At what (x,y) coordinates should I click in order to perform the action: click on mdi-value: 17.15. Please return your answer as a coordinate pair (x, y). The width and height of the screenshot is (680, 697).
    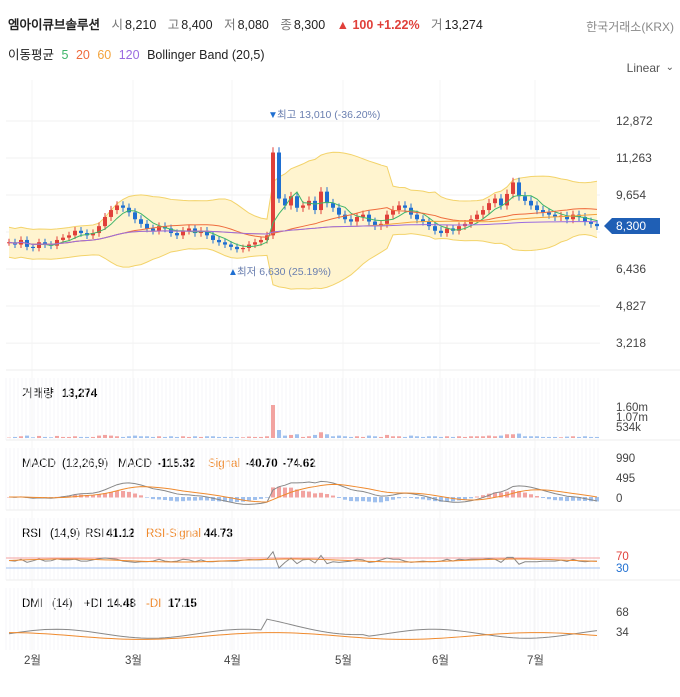
    Looking at the image, I should click on (182, 604).